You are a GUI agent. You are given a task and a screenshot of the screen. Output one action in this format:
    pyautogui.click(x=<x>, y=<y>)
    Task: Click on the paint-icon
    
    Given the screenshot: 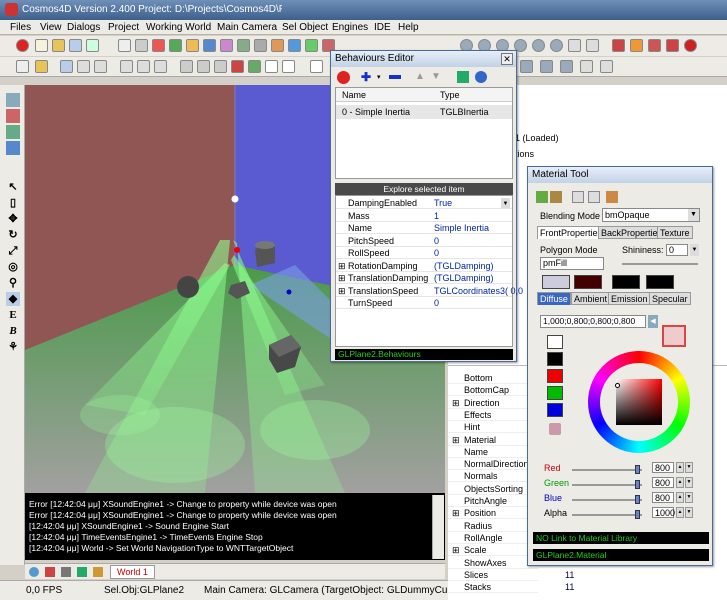 What is the action you would take?
    pyautogui.click(x=13, y=116)
    